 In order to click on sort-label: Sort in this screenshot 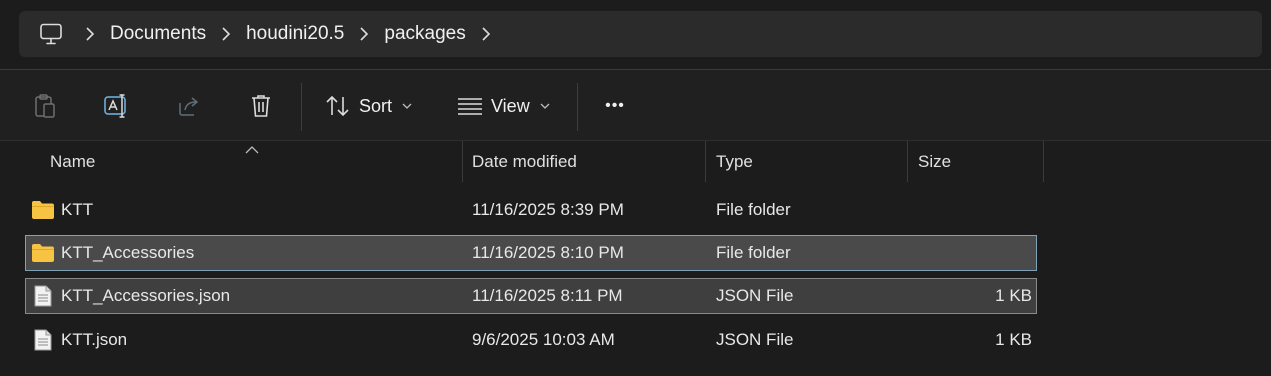, I will do `click(376, 105)`.